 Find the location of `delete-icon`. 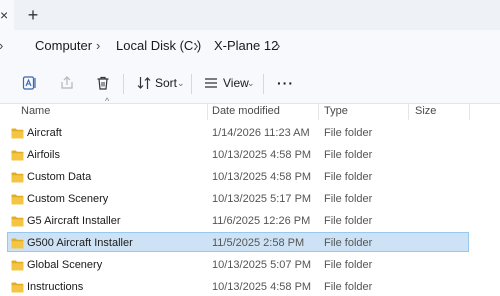

delete-icon is located at coordinates (103, 83).